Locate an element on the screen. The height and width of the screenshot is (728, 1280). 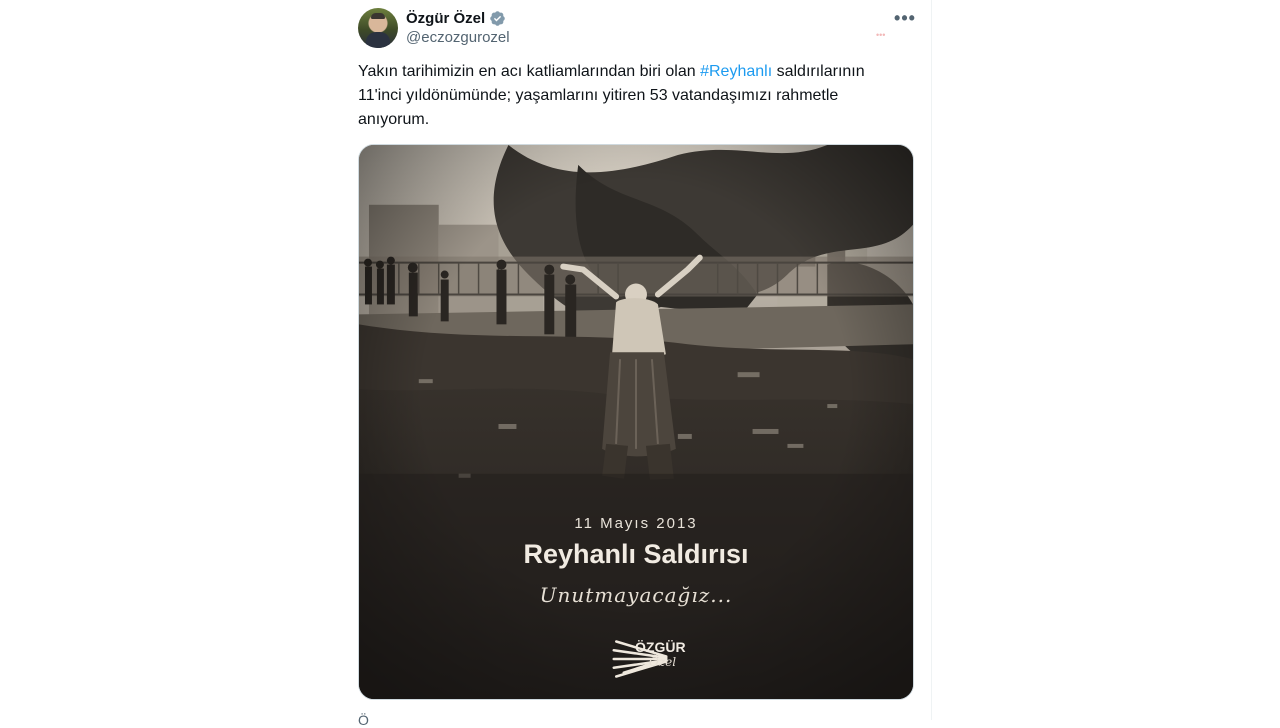
media-title: Reyhanlı Saldırısı is located at coordinates (636, 554).